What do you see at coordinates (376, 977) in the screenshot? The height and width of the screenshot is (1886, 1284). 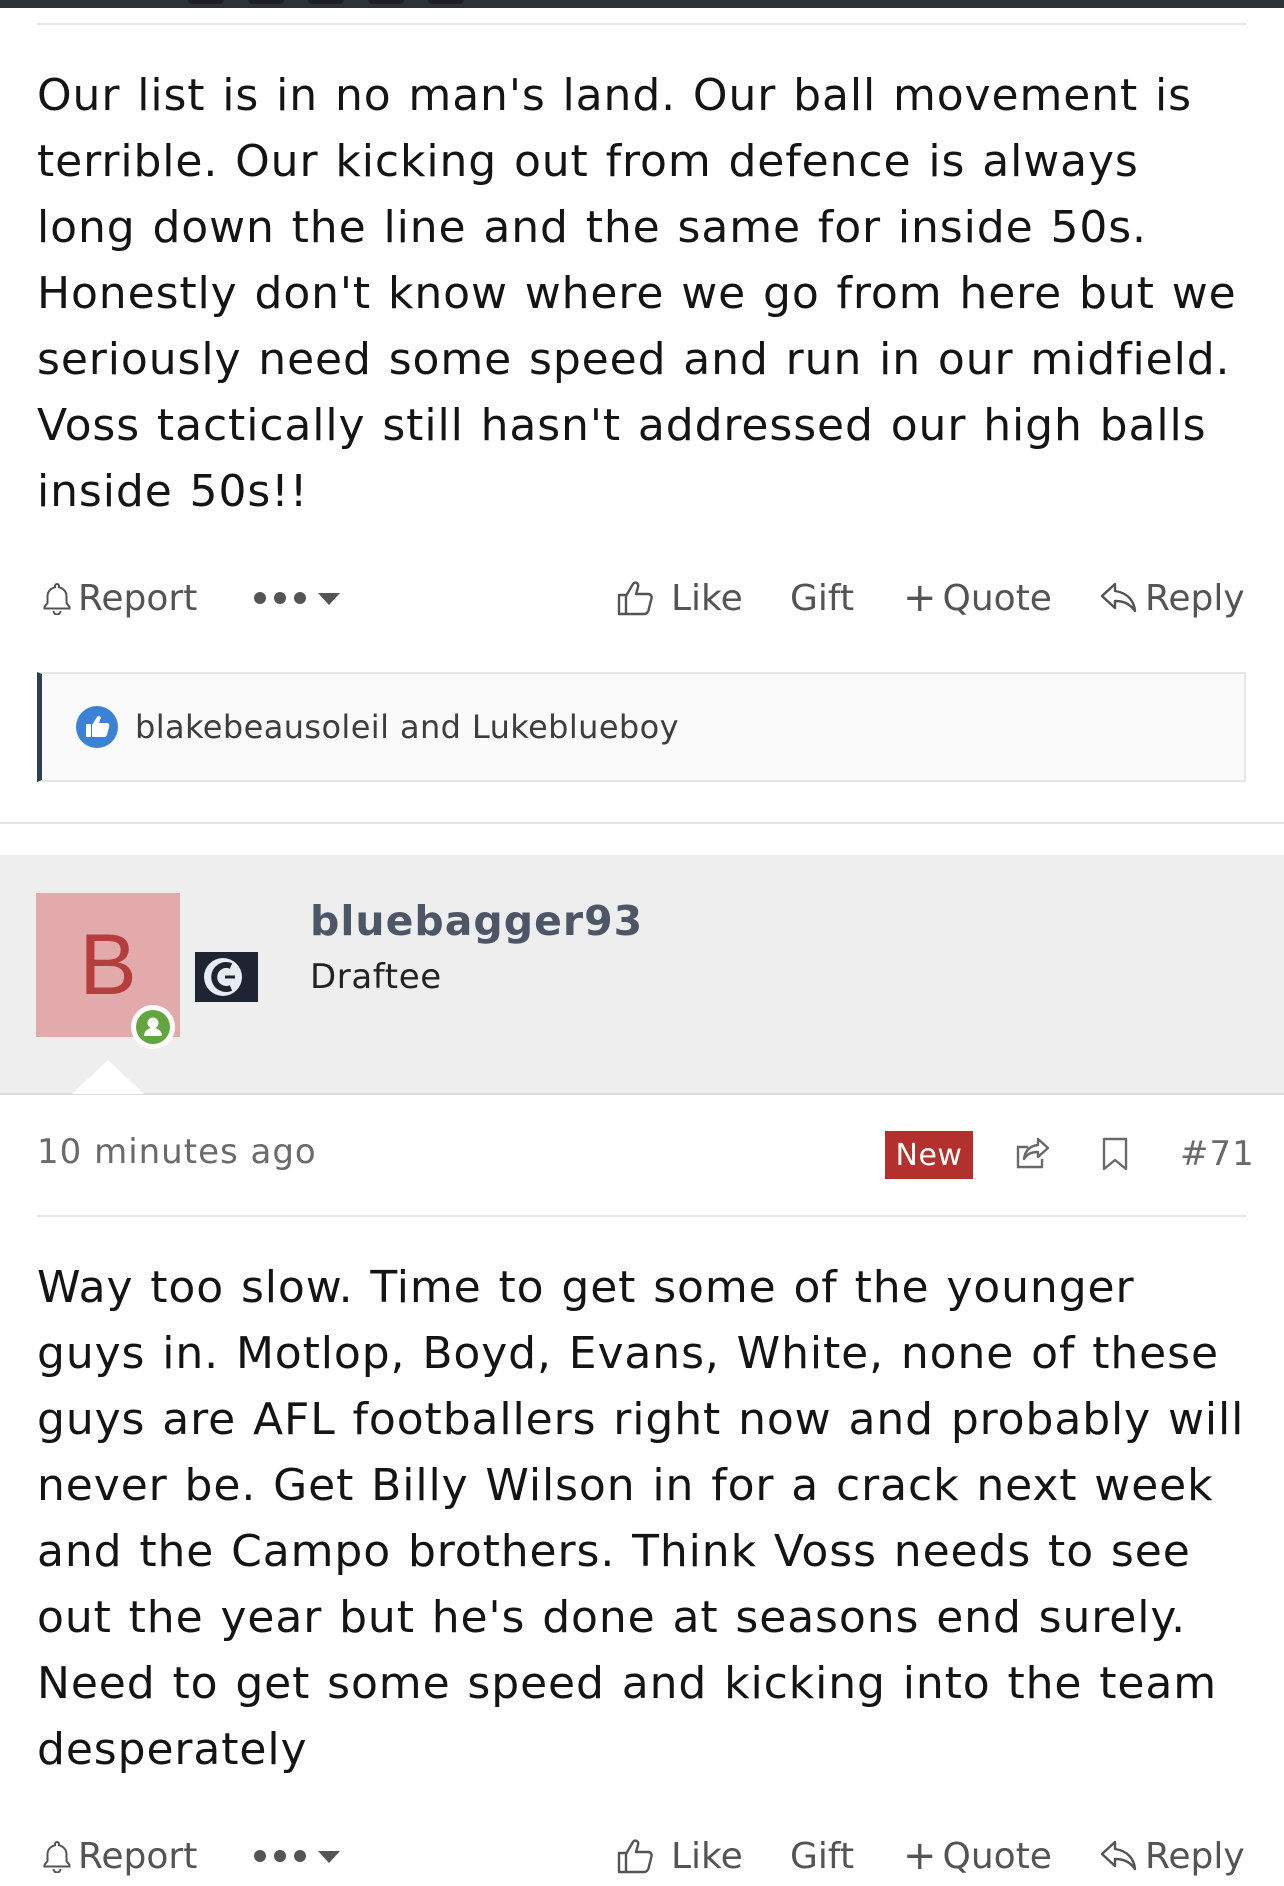 I see `user-title: Draftee` at bounding box center [376, 977].